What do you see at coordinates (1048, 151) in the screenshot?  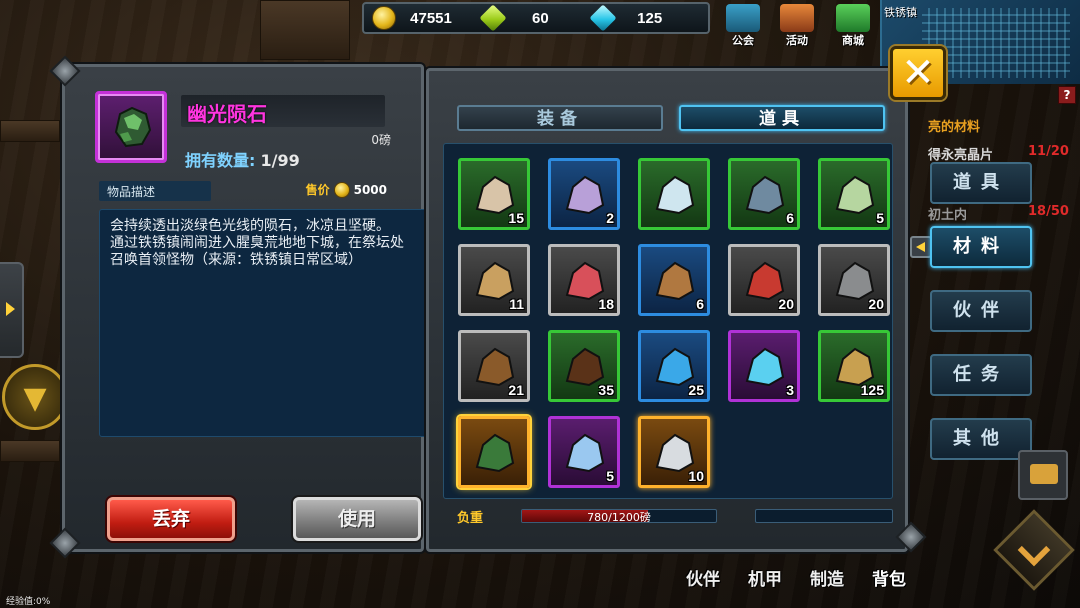 I see `quest-progress: 11/20` at bounding box center [1048, 151].